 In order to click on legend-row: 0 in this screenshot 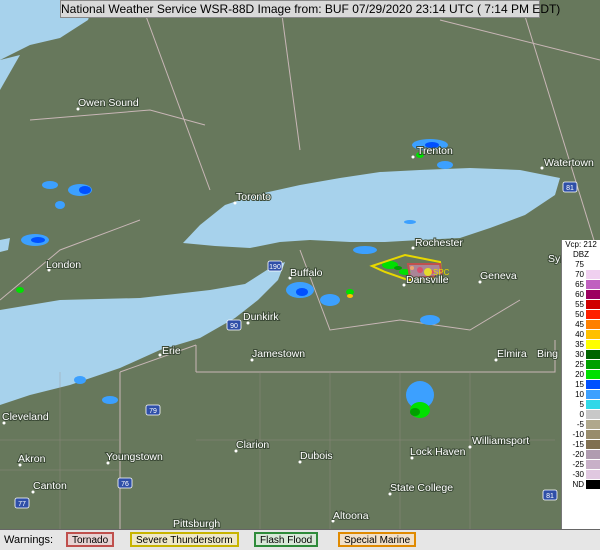, I will do `click(581, 415)`.